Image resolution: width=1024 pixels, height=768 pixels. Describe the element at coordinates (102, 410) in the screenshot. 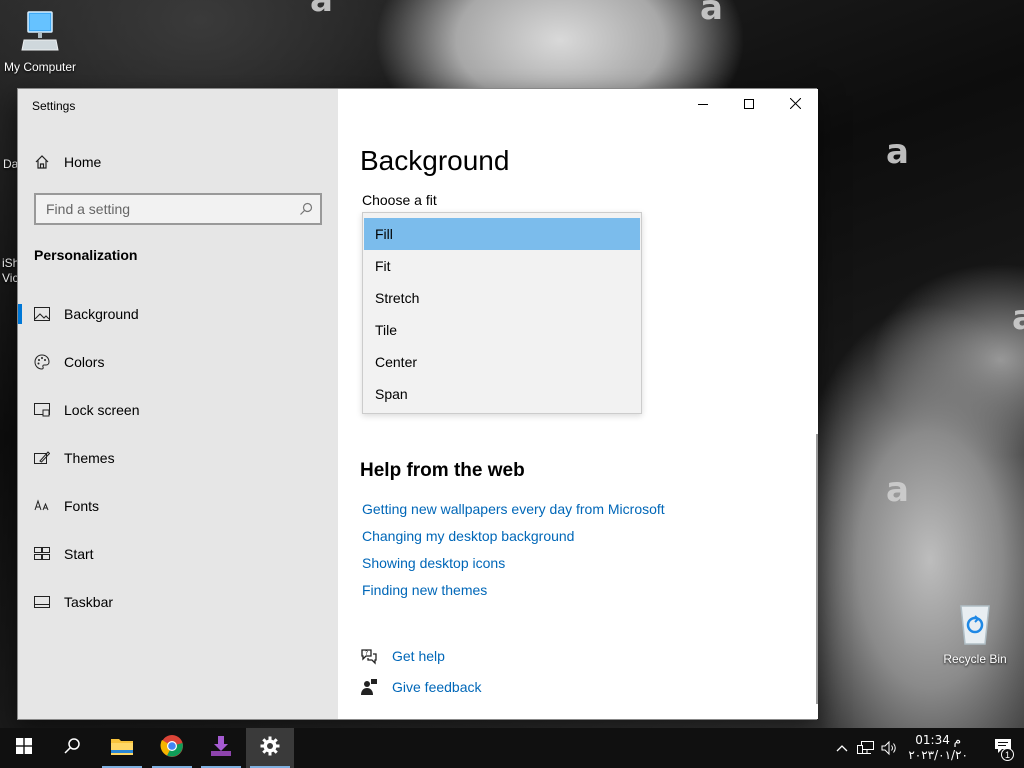

I see `nav-item-label: Lock screen` at that location.